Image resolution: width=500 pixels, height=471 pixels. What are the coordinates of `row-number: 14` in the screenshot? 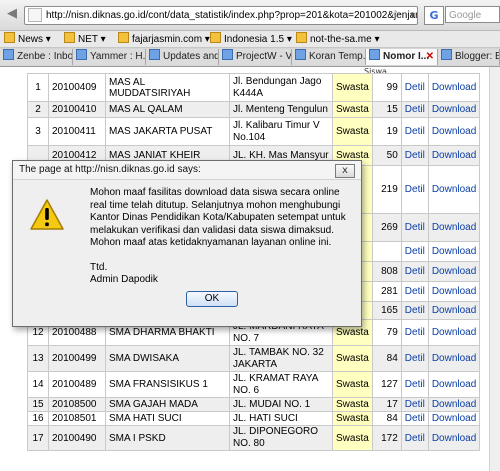 It's located at (38, 384).